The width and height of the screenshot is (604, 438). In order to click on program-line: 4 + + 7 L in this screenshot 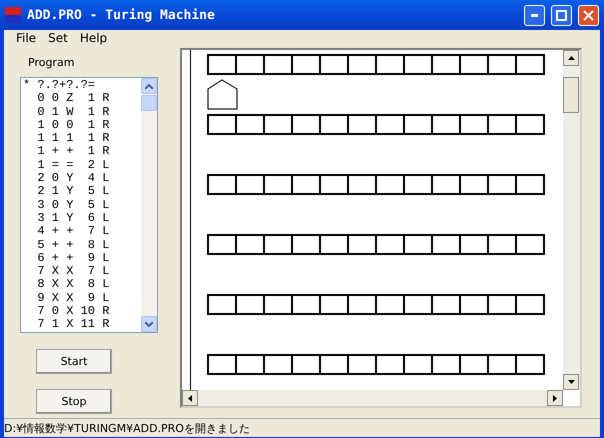, I will do `click(73, 232)`.